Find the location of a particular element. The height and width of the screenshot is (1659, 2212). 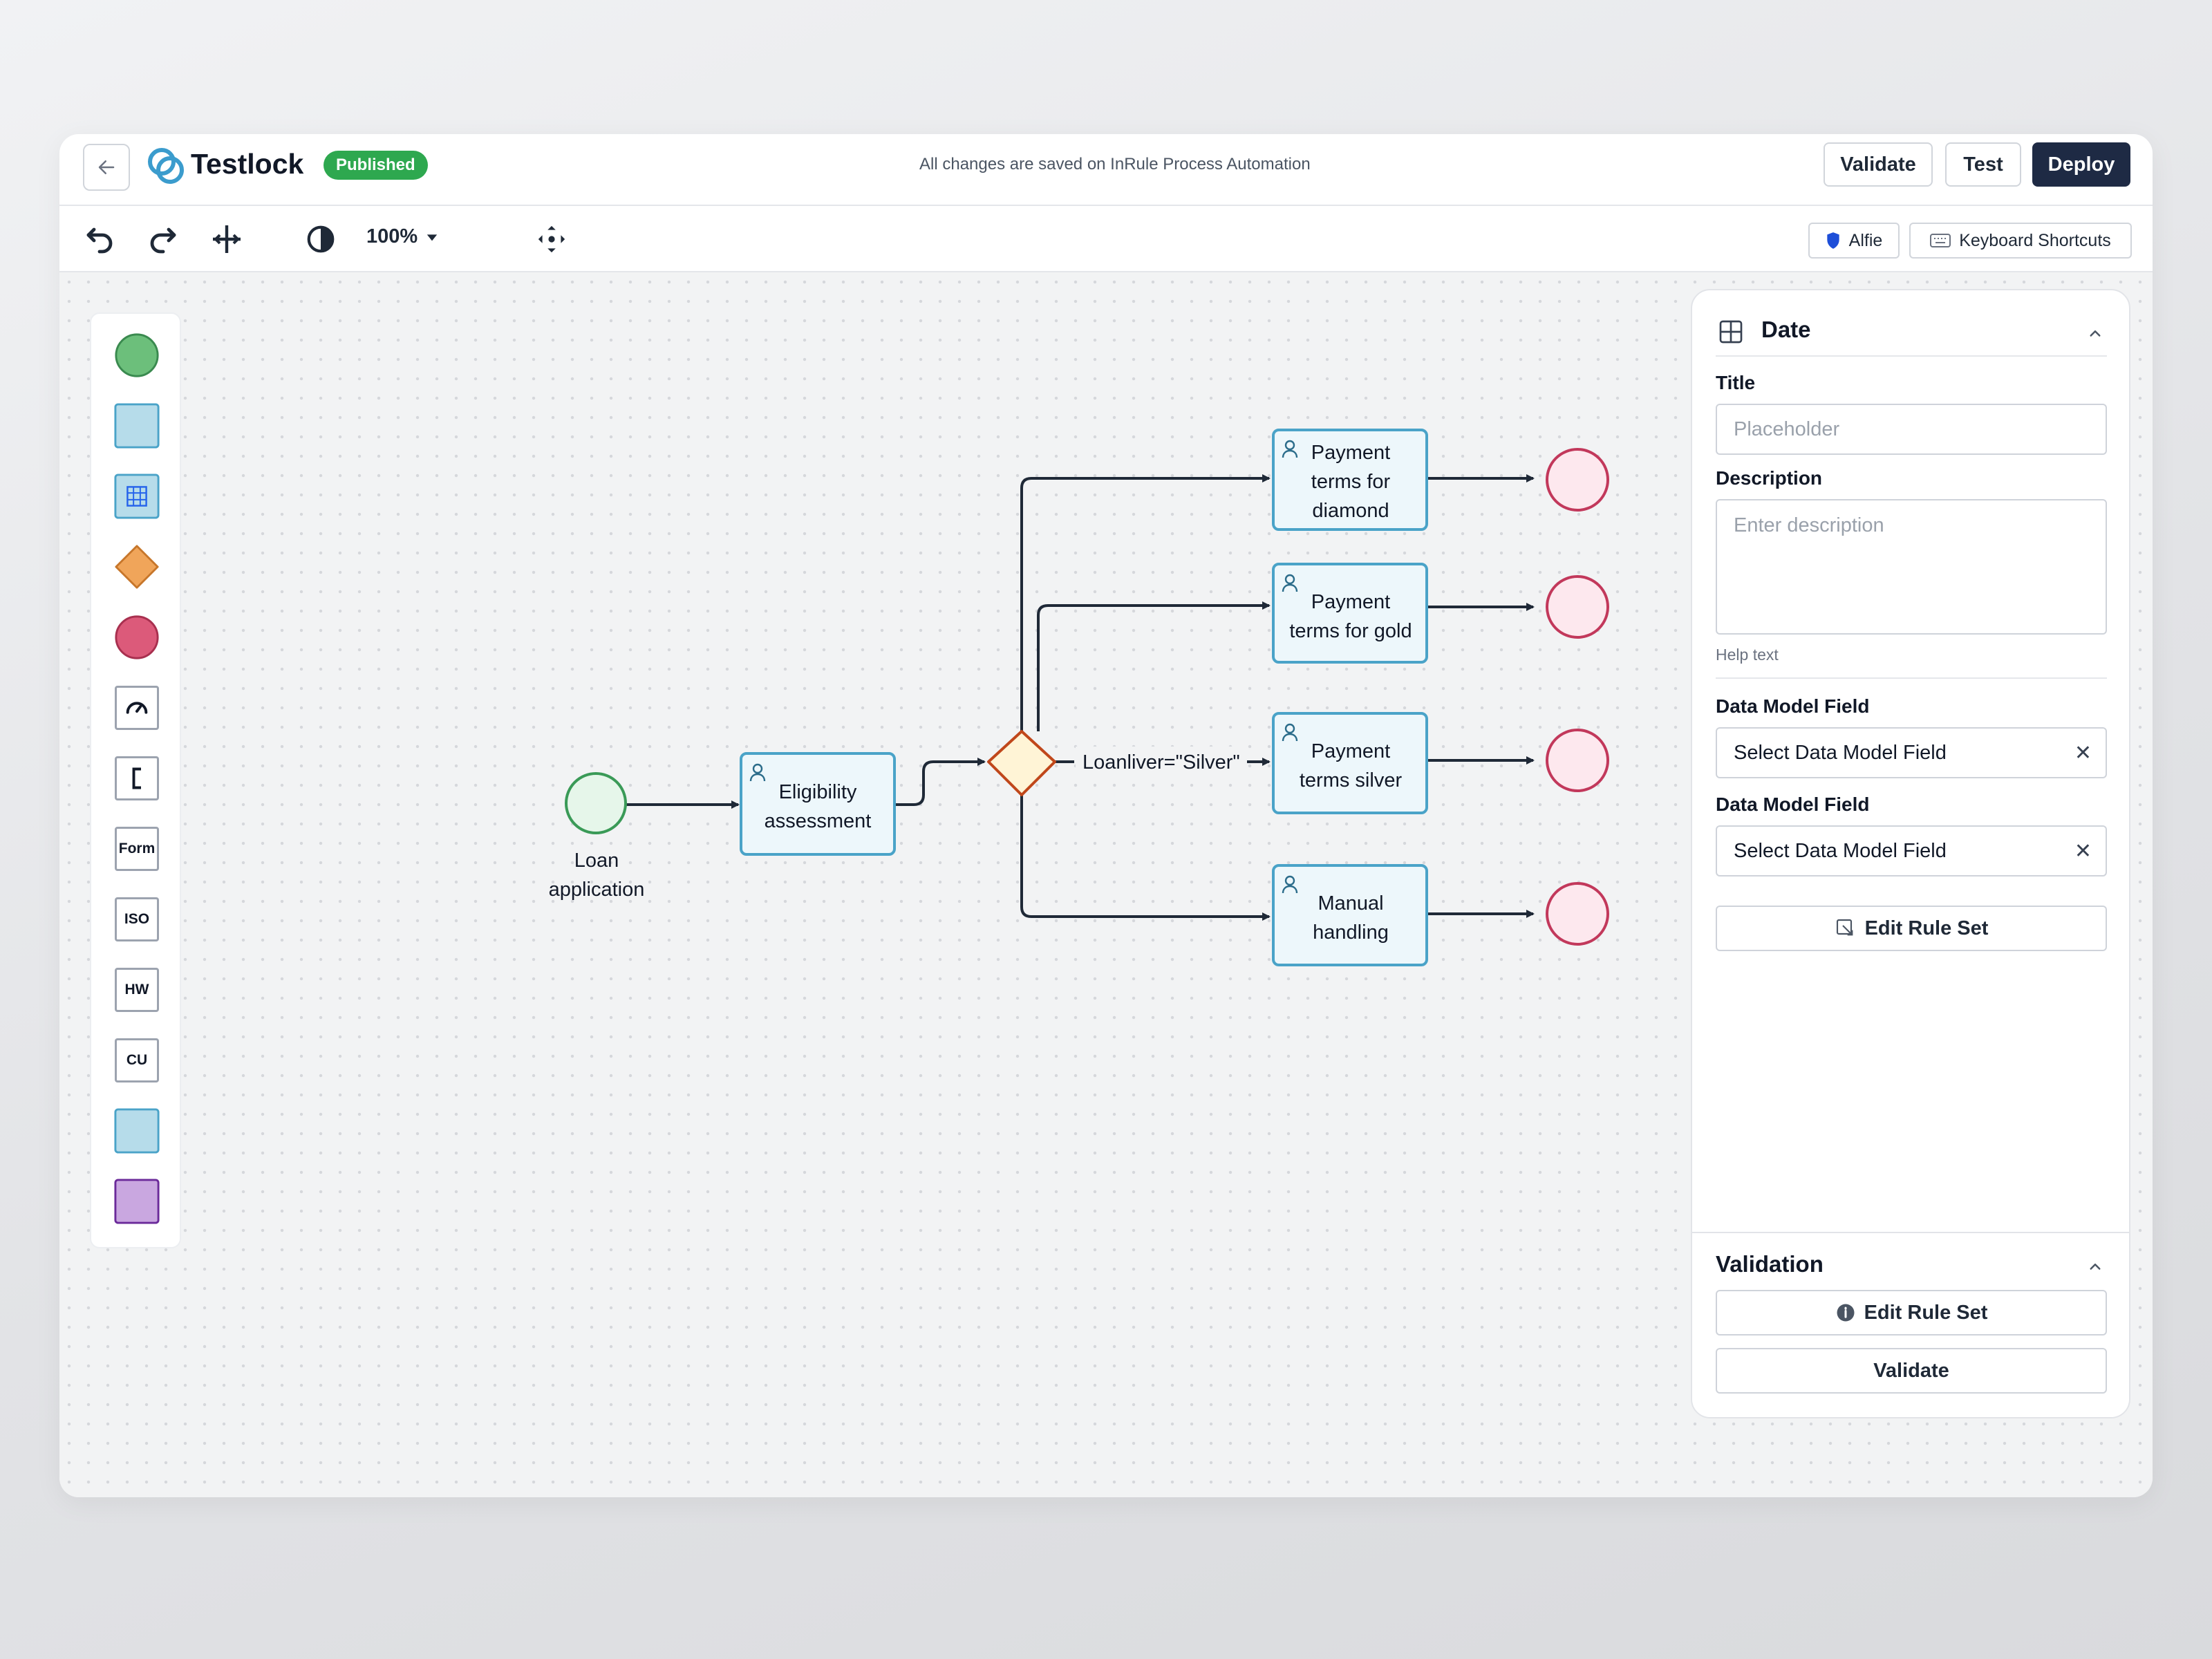

move-icon is located at coordinates (551, 239).